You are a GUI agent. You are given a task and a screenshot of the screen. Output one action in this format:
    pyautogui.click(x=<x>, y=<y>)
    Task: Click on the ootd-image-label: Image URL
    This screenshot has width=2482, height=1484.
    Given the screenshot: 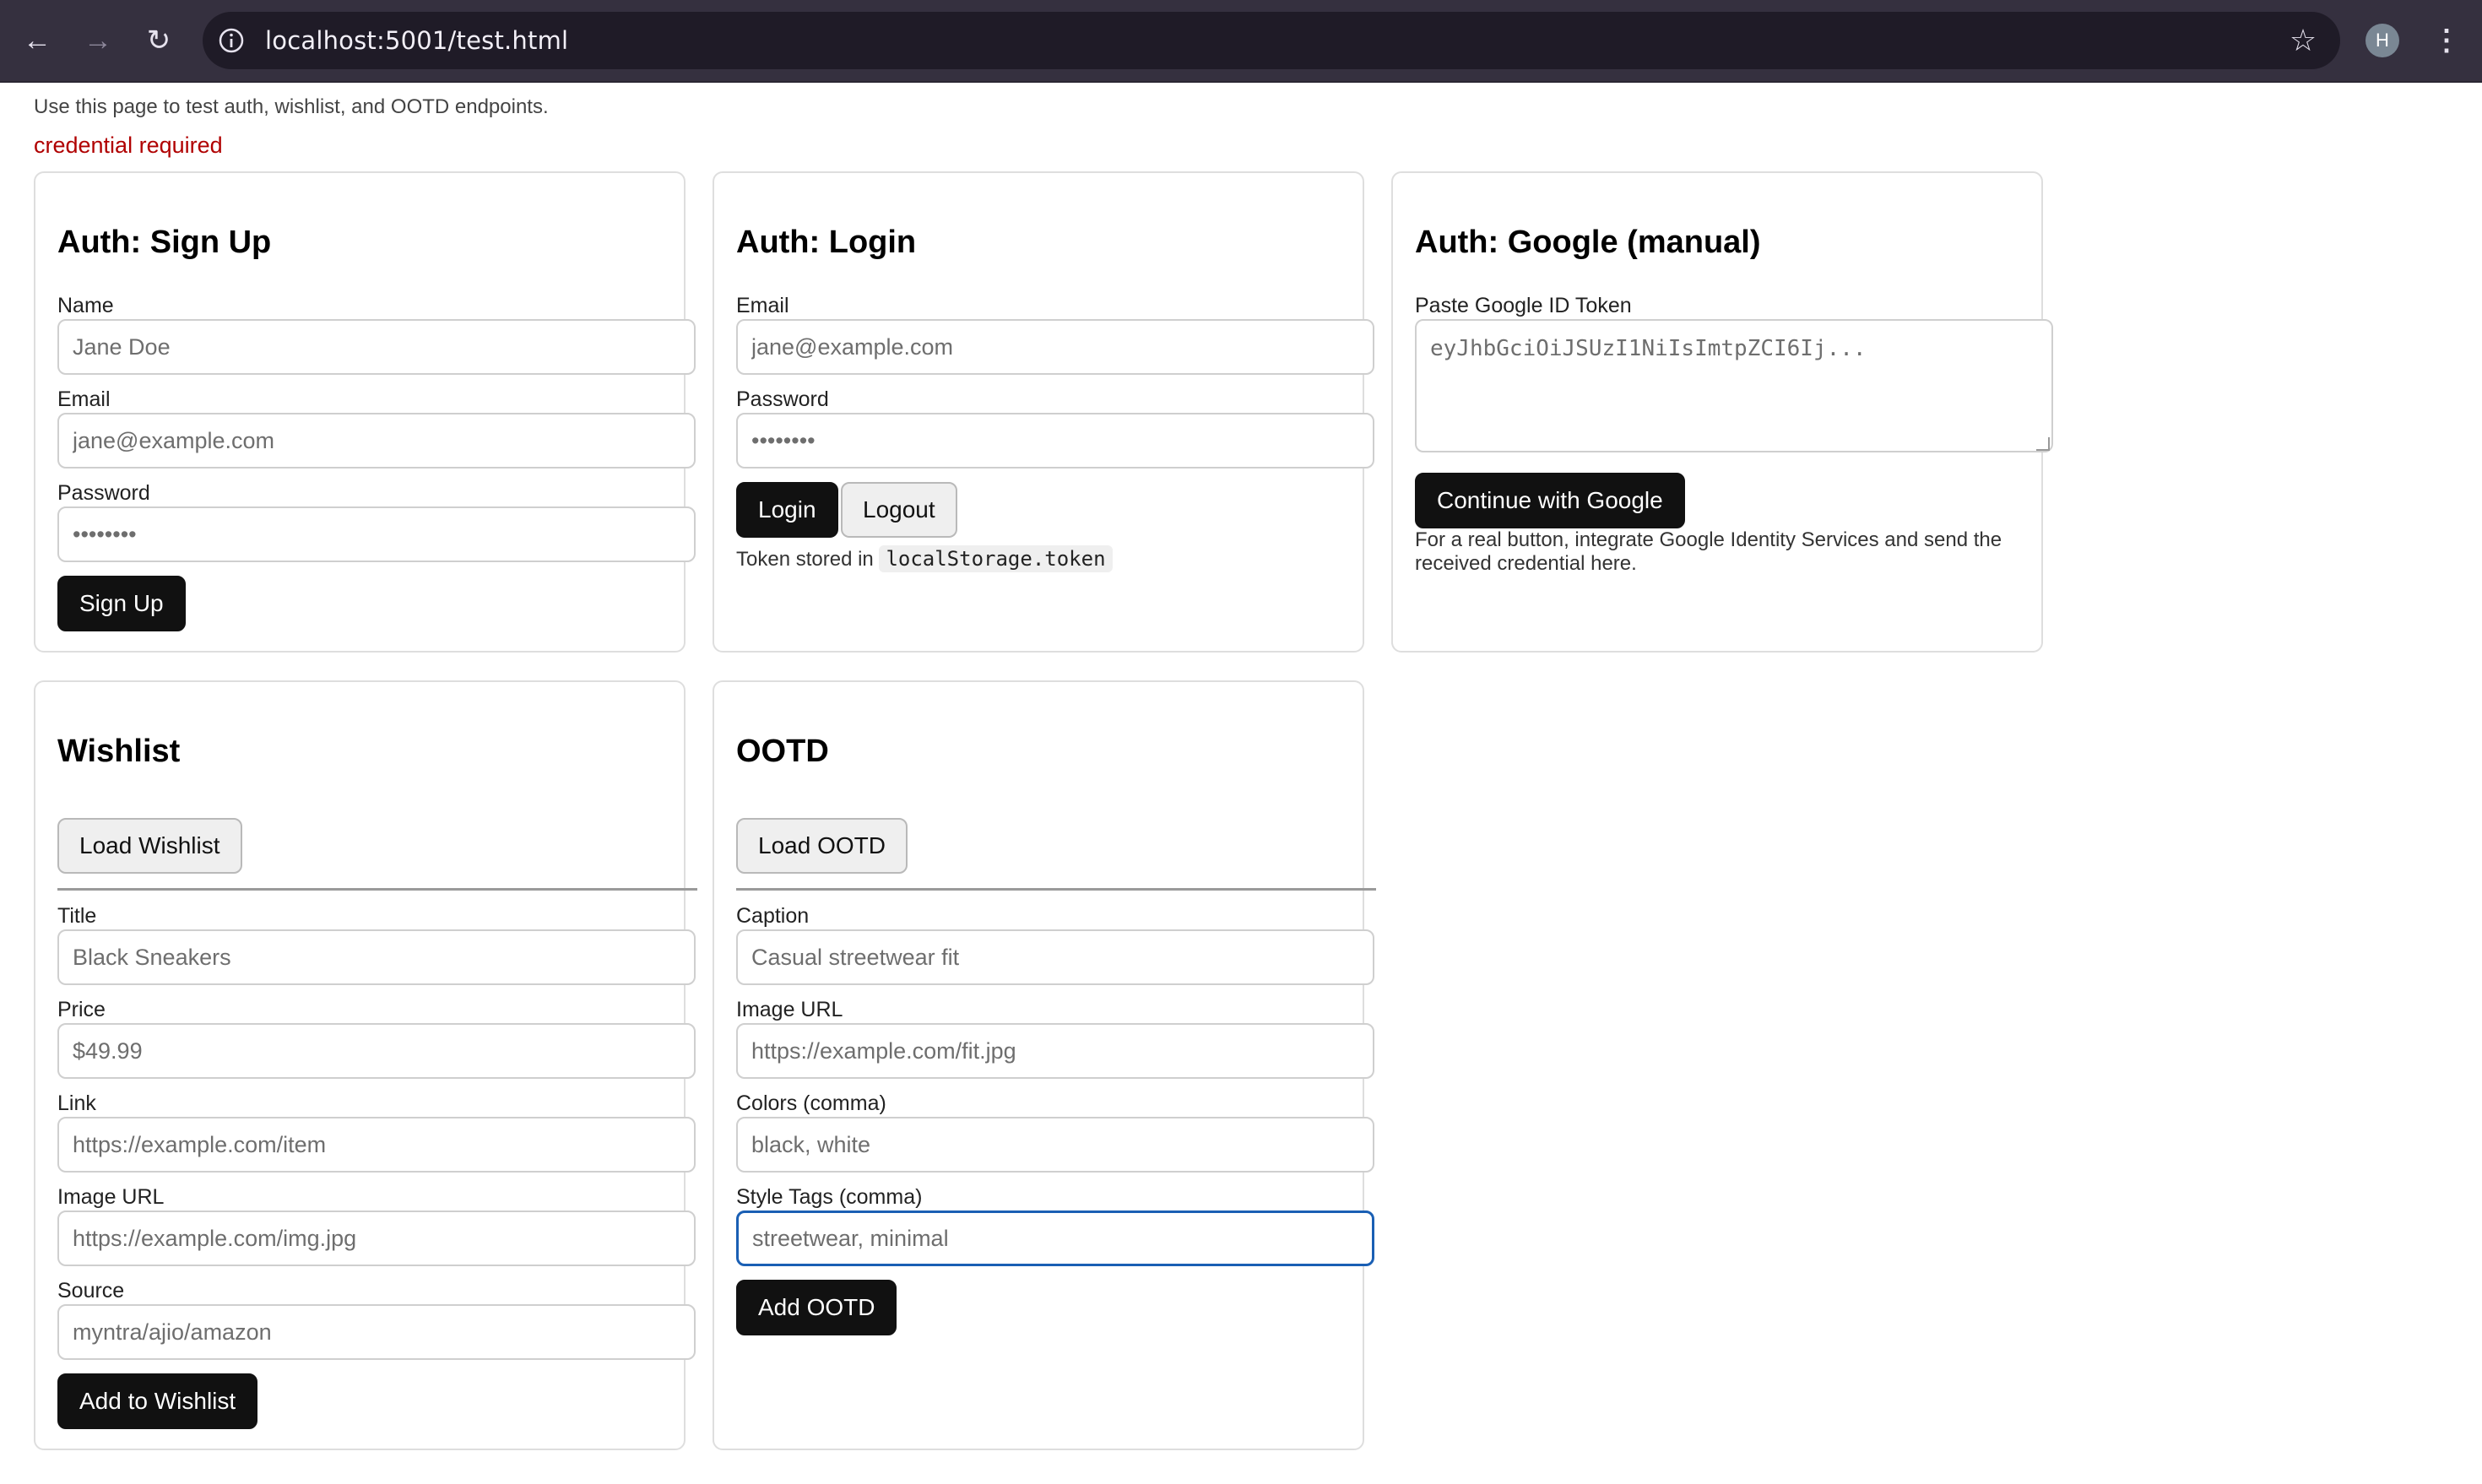 What is the action you would take?
    pyautogui.click(x=790, y=1010)
    